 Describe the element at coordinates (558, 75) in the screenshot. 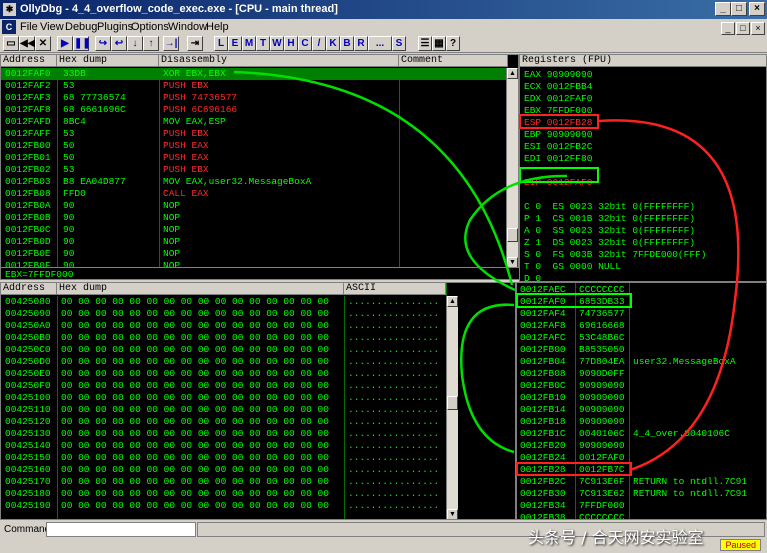

I see `register-line: EAX 90909090` at that location.